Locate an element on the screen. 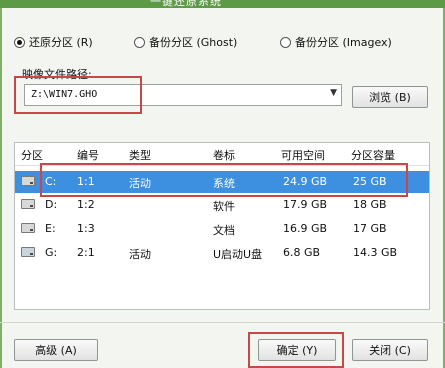 This screenshot has width=445, height=368. annotation-box-path is located at coordinates (78, 95).